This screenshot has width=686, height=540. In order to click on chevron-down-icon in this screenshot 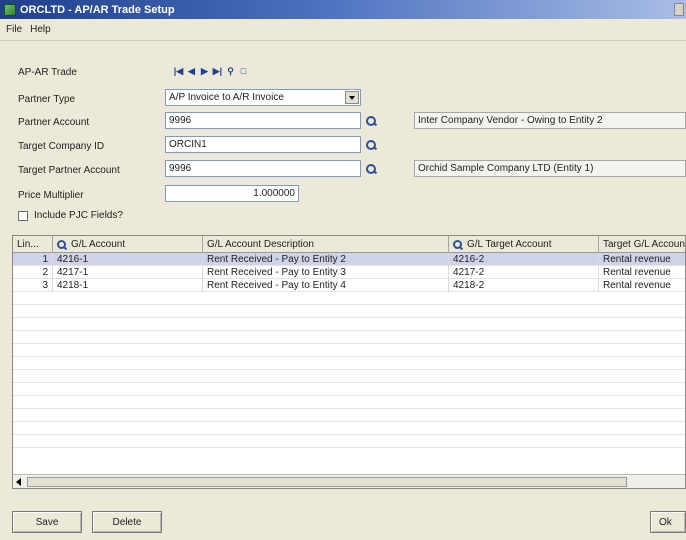, I will do `click(352, 97)`.